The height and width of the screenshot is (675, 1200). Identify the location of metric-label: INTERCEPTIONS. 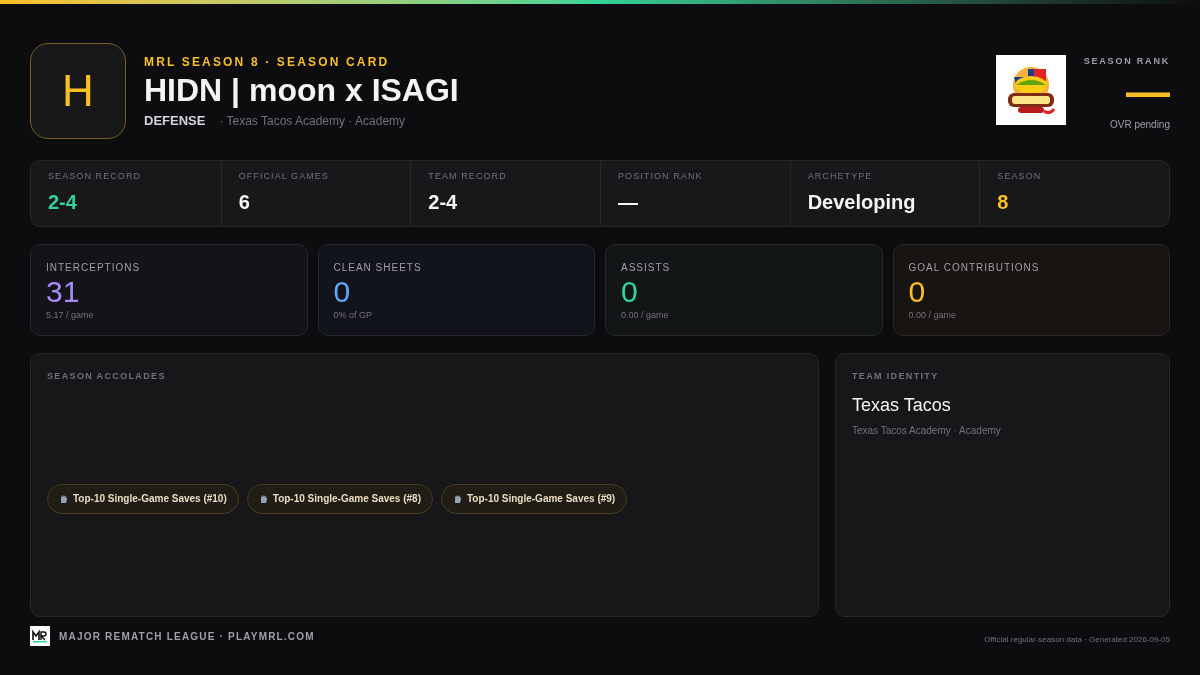
(94, 268).